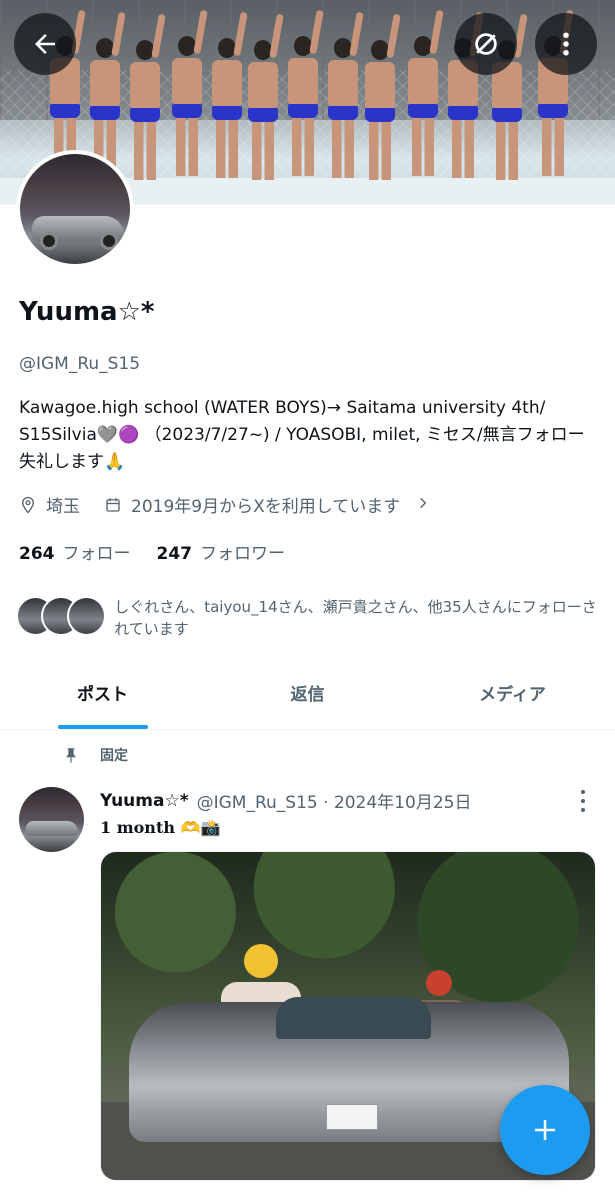  I want to click on follower-avatar, so click(86, 616).